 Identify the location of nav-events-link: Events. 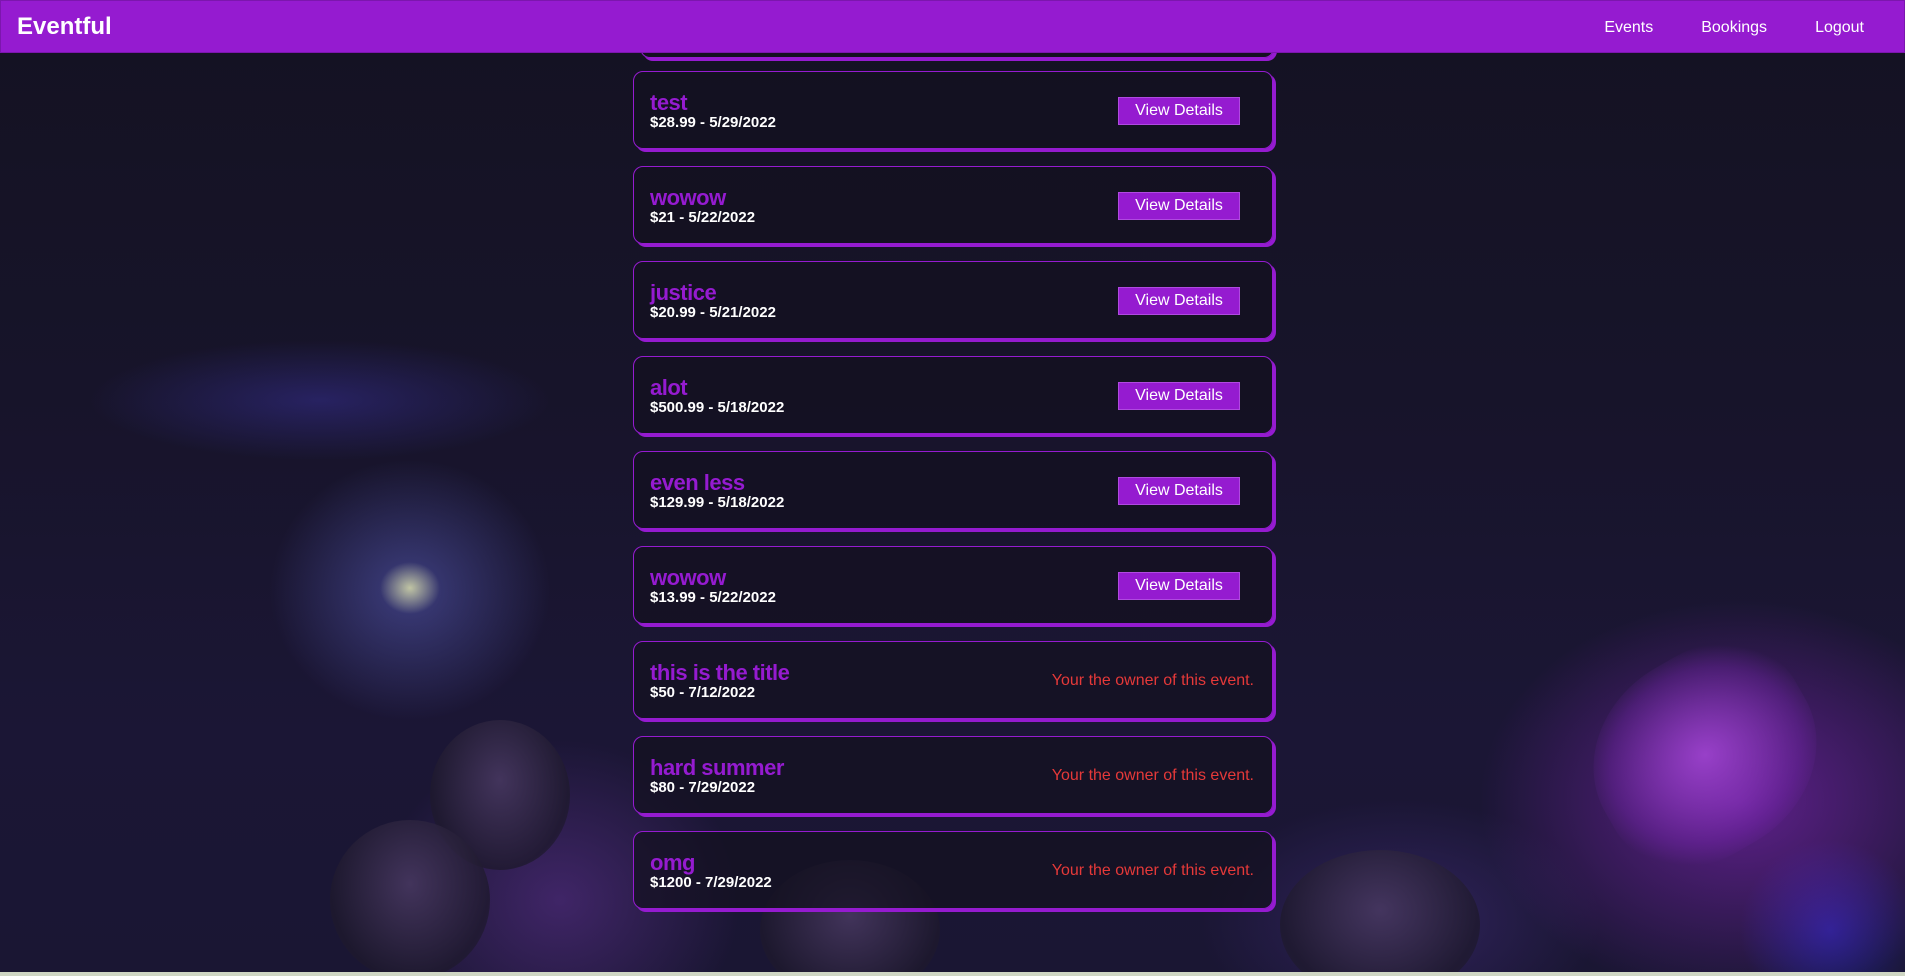
(1628, 28).